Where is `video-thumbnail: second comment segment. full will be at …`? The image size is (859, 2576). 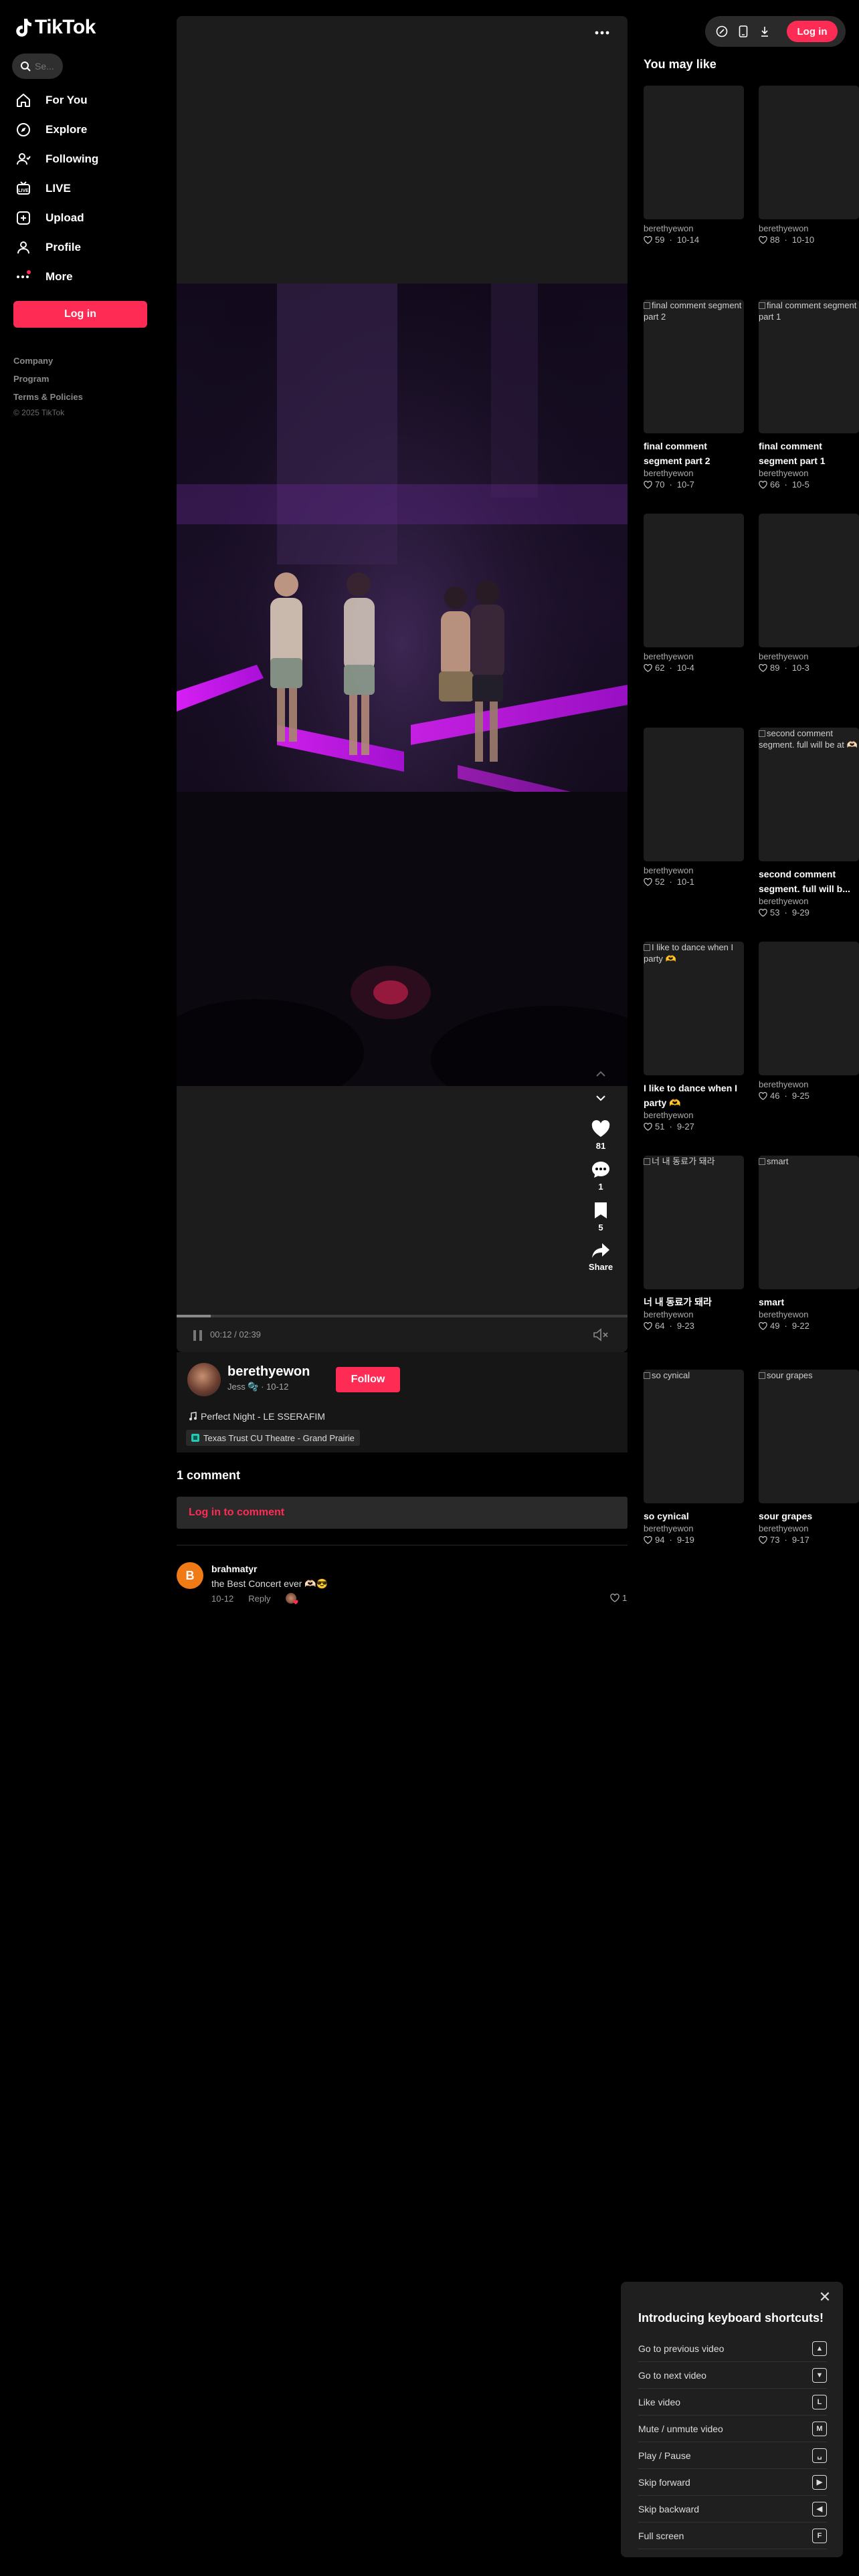
video-thumbnail: second comment segment. full will be at … is located at coordinates (809, 794).